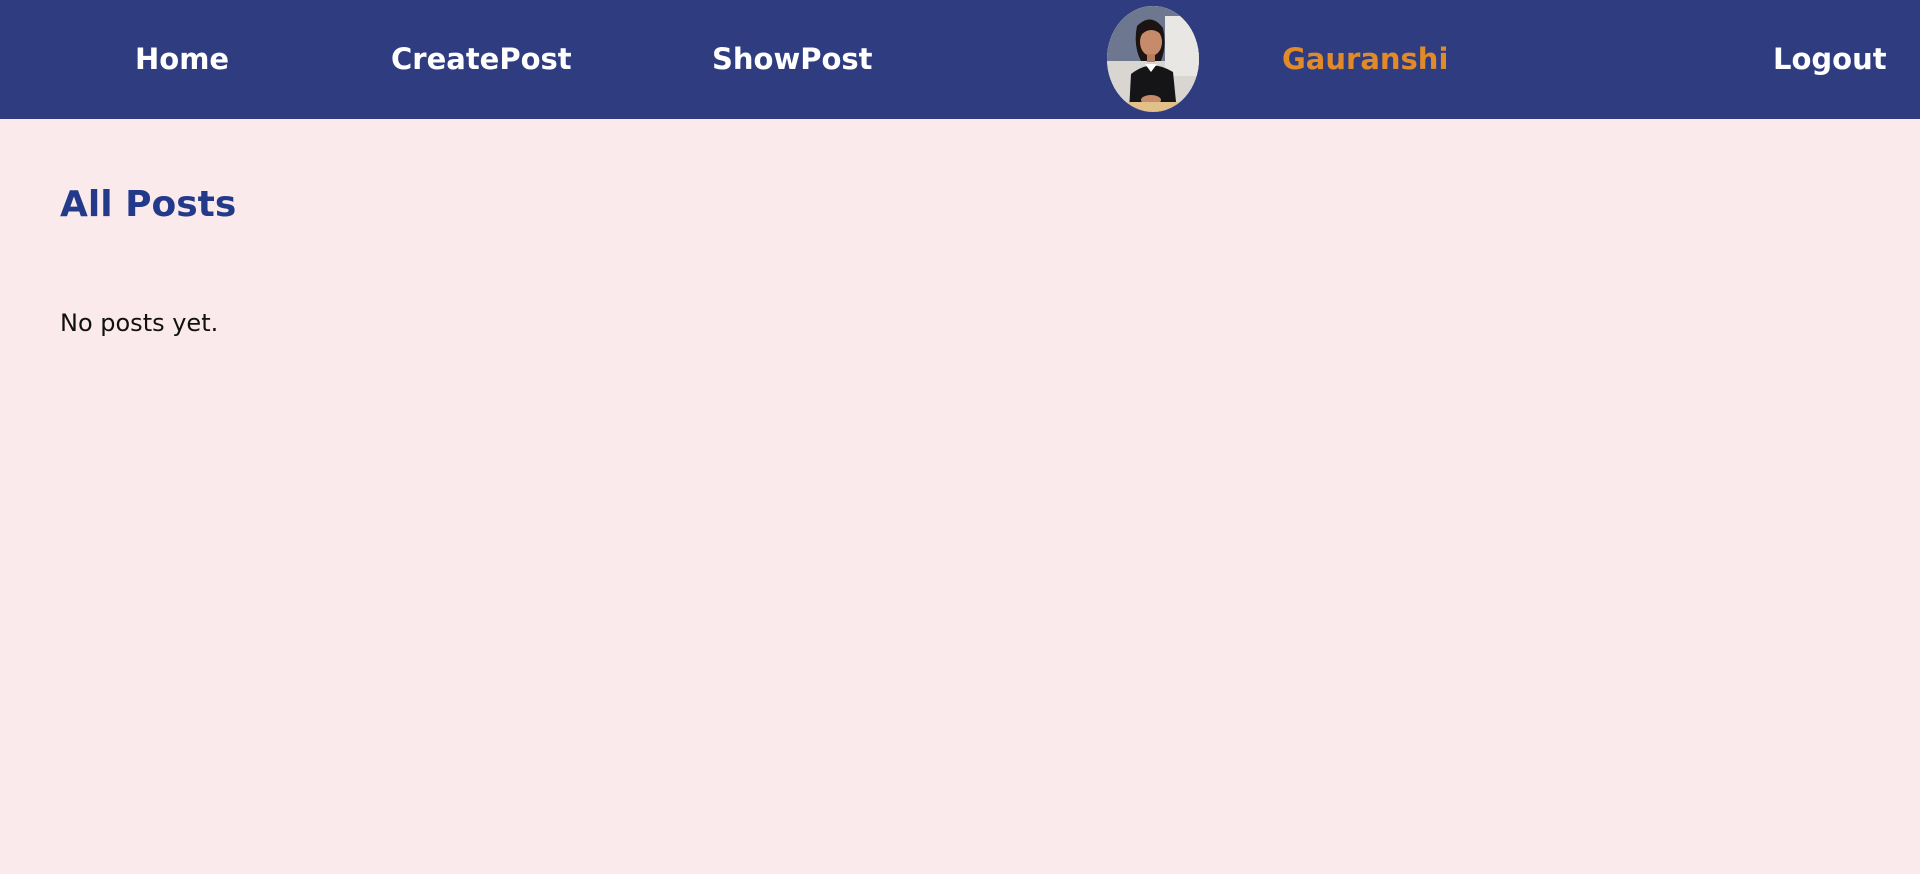 The height and width of the screenshot is (876, 1920). Describe the element at coordinates (1830, 59) in the screenshot. I see `logout-button: Logout` at that location.